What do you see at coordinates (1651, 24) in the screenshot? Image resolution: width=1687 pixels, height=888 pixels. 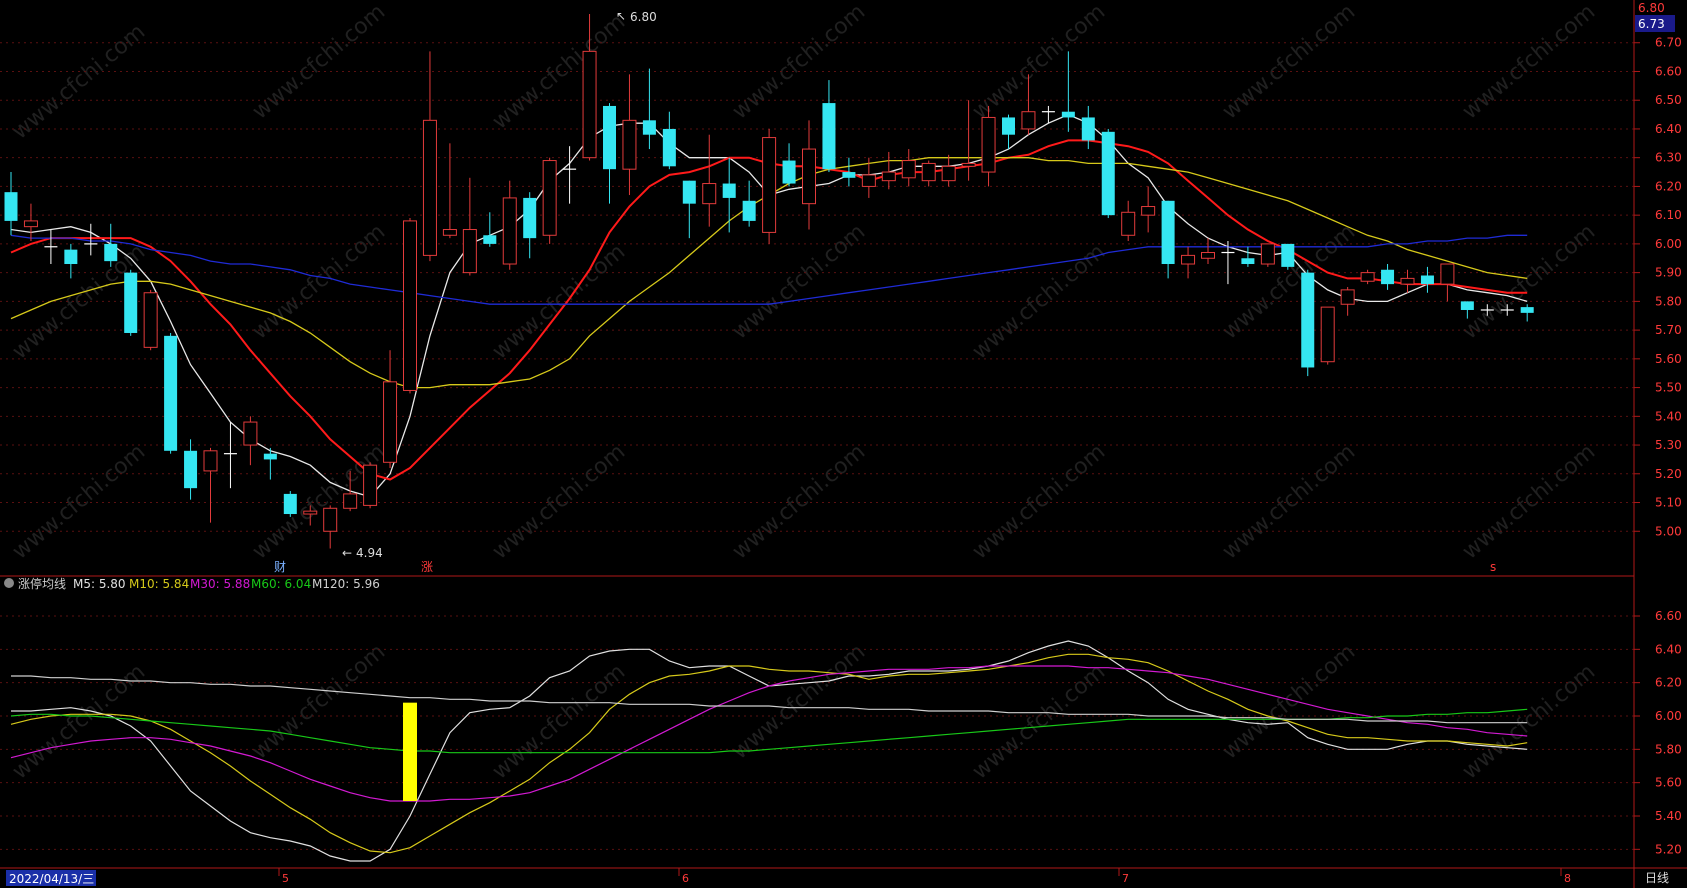 I see `last-price-tag-text: 6.73` at bounding box center [1651, 24].